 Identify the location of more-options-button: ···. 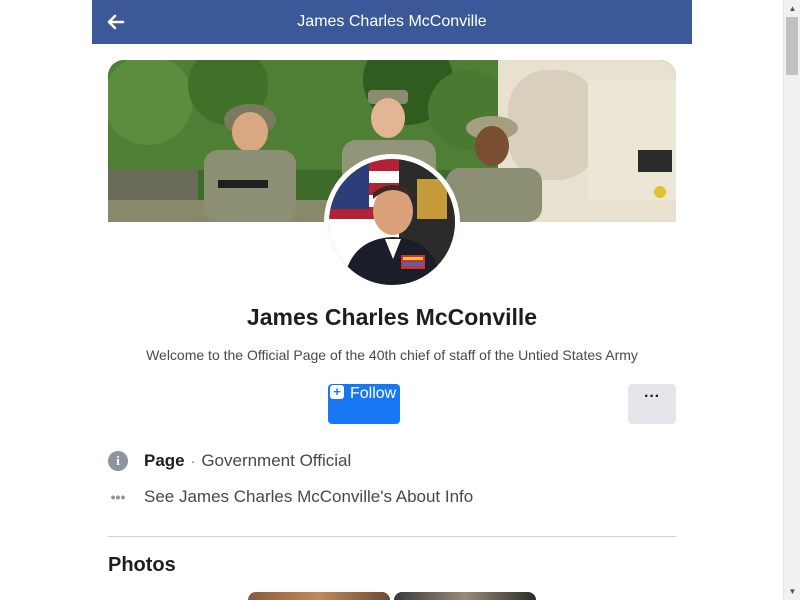
(652, 404).